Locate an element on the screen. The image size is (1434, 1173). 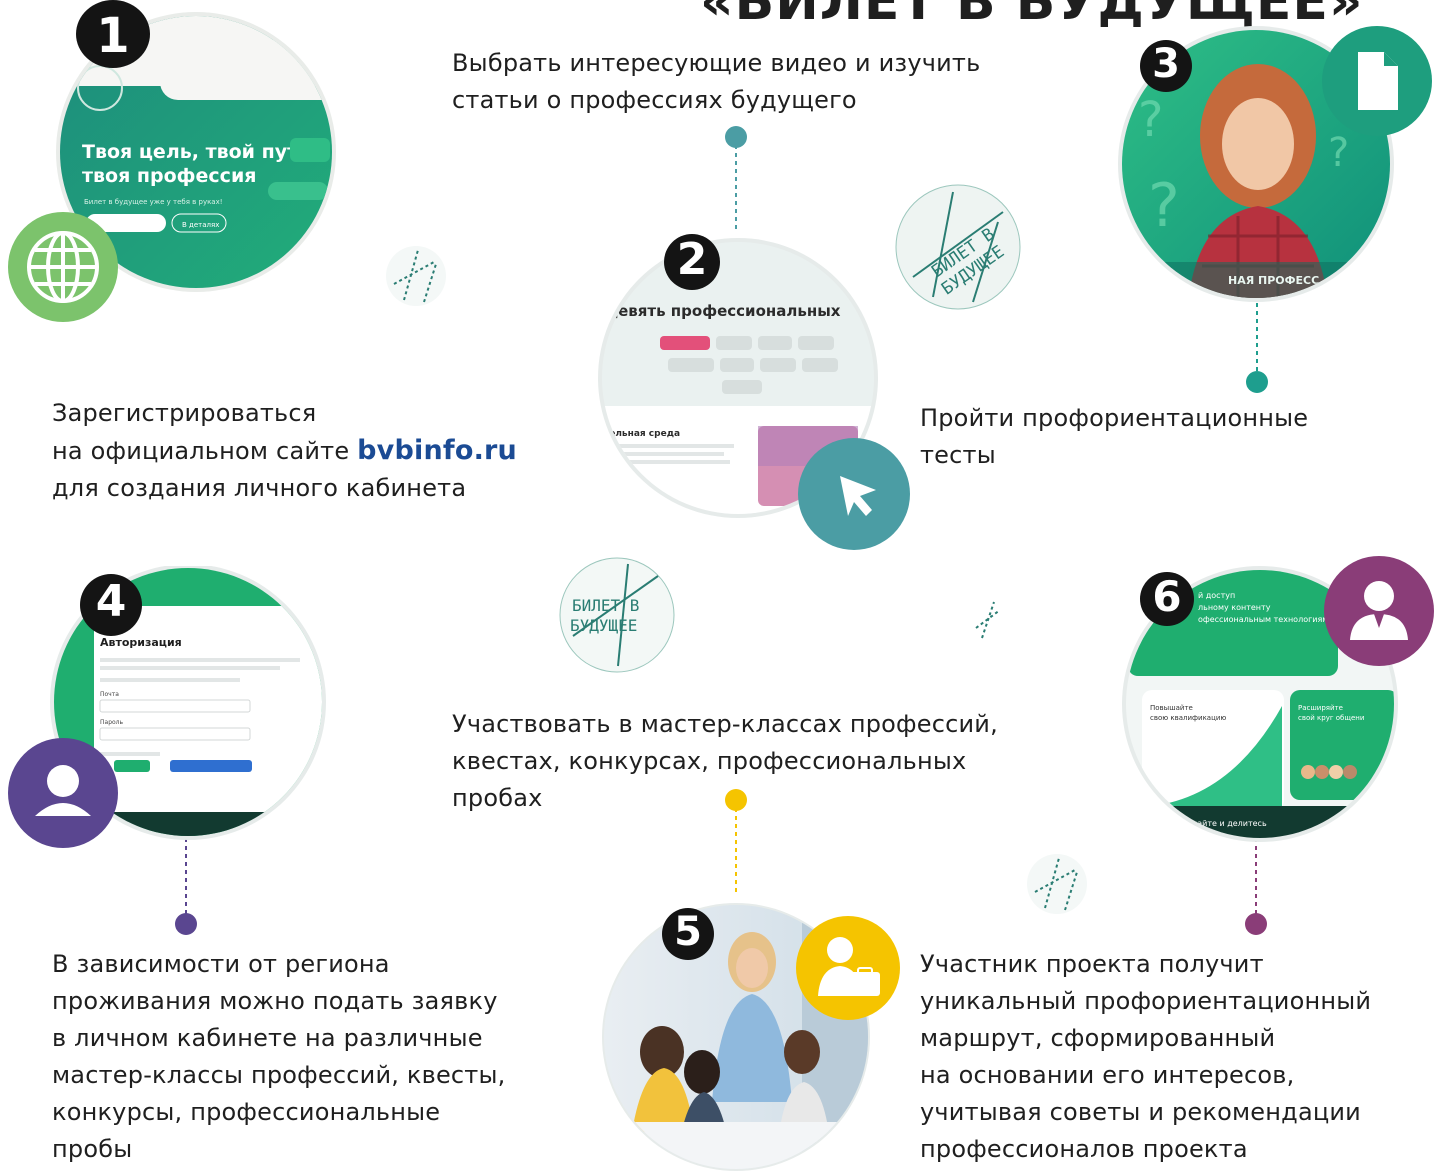
step1-line2: на официальном сайте bvbinfo.ru is located at coordinates (332, 451).